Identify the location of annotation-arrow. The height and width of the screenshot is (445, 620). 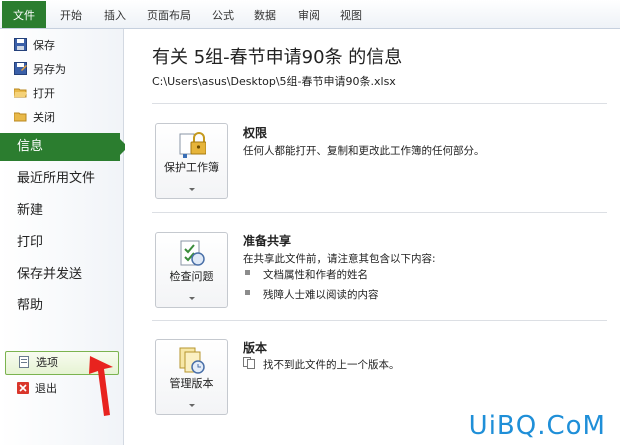
(101, 386).